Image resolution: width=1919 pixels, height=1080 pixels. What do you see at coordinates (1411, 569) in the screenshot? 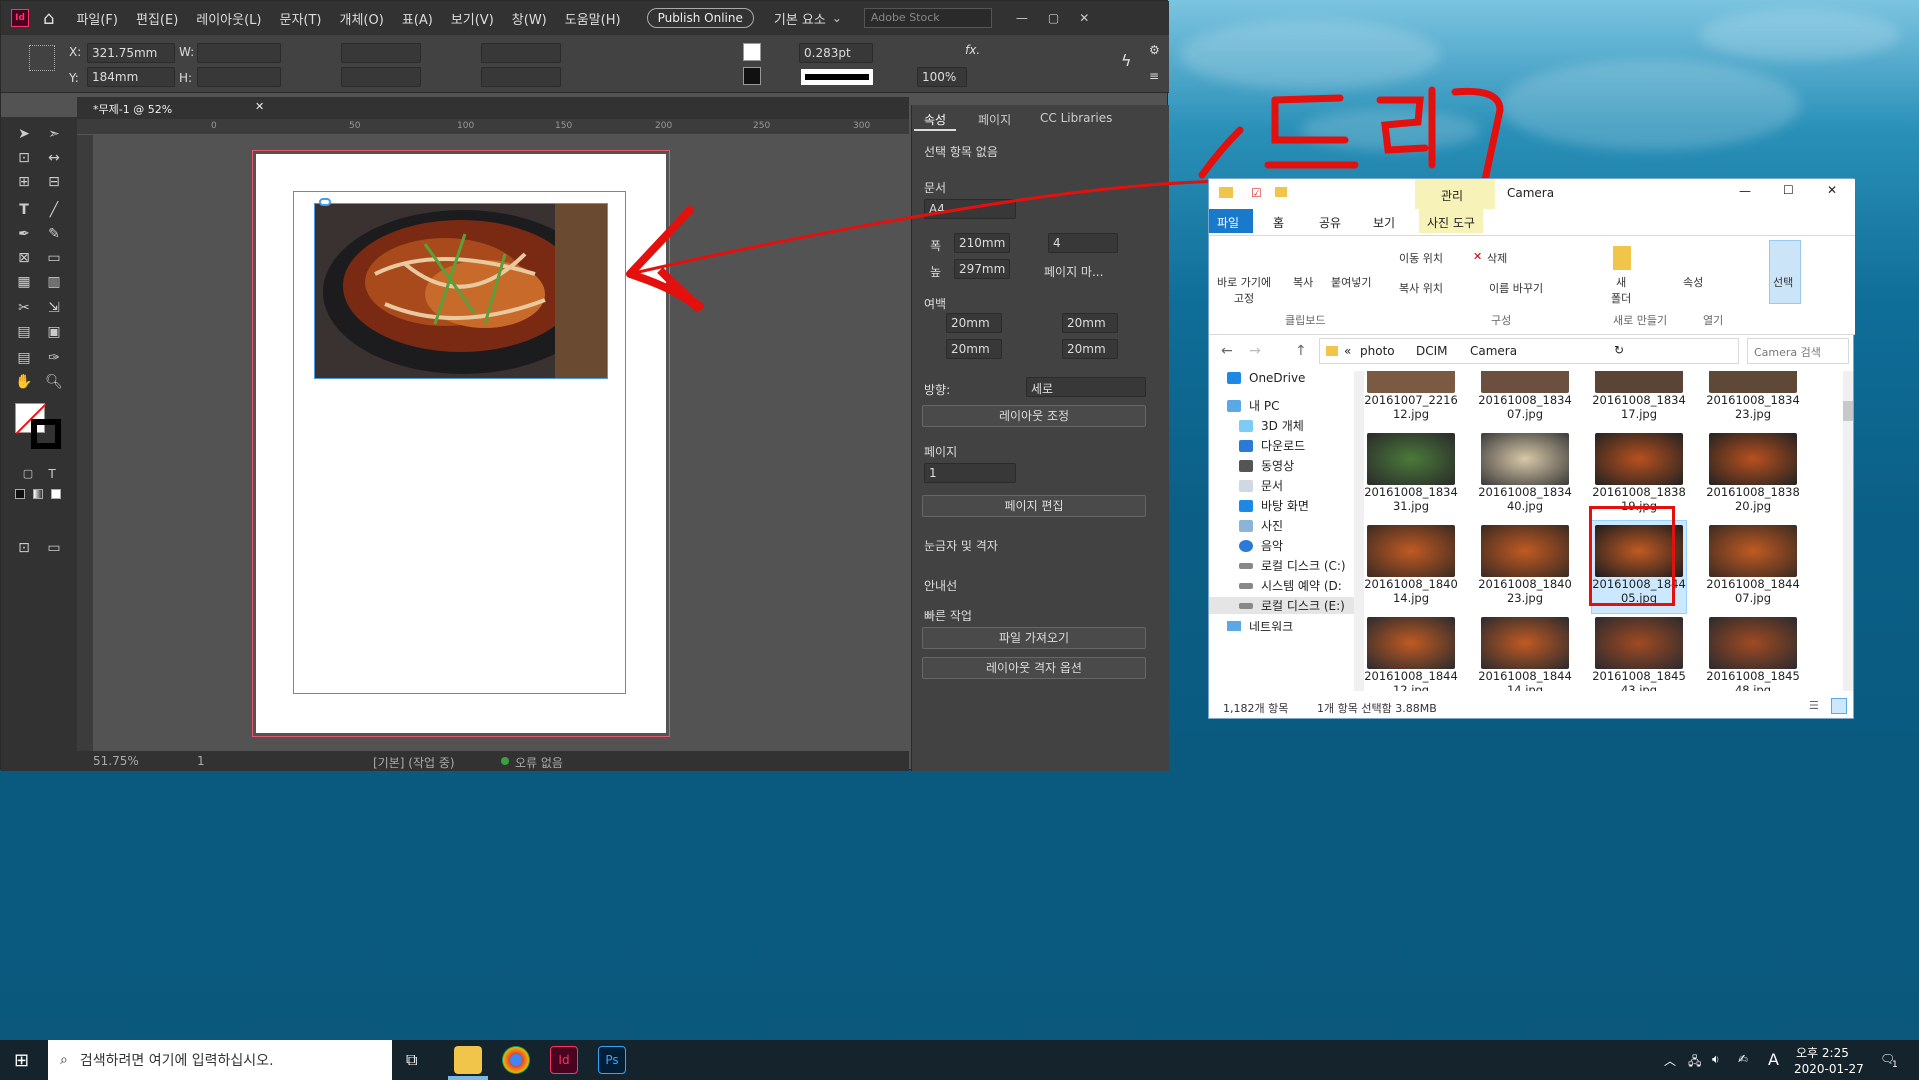
I see `file-item: 20161008_1840 14.jpg` at bounding box center [1411, 569].